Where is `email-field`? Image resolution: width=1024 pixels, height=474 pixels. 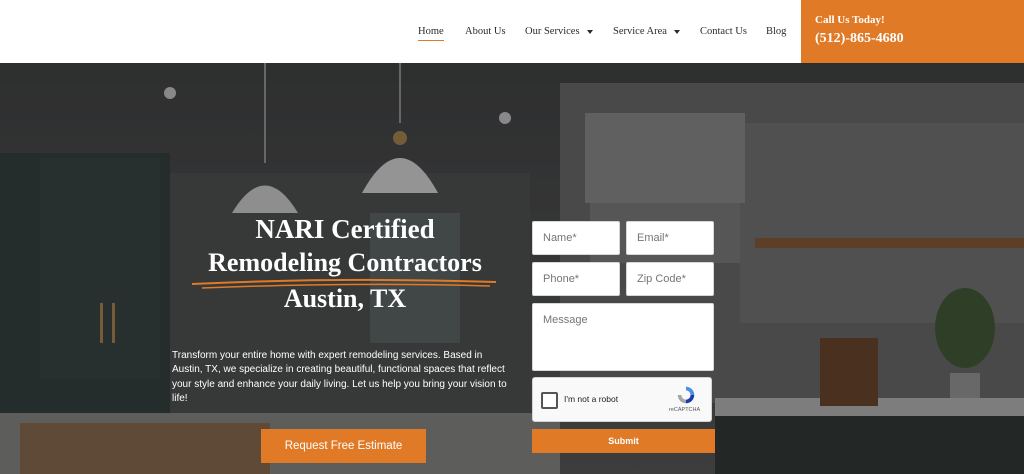
email-field is located at coordinates (670, 238).